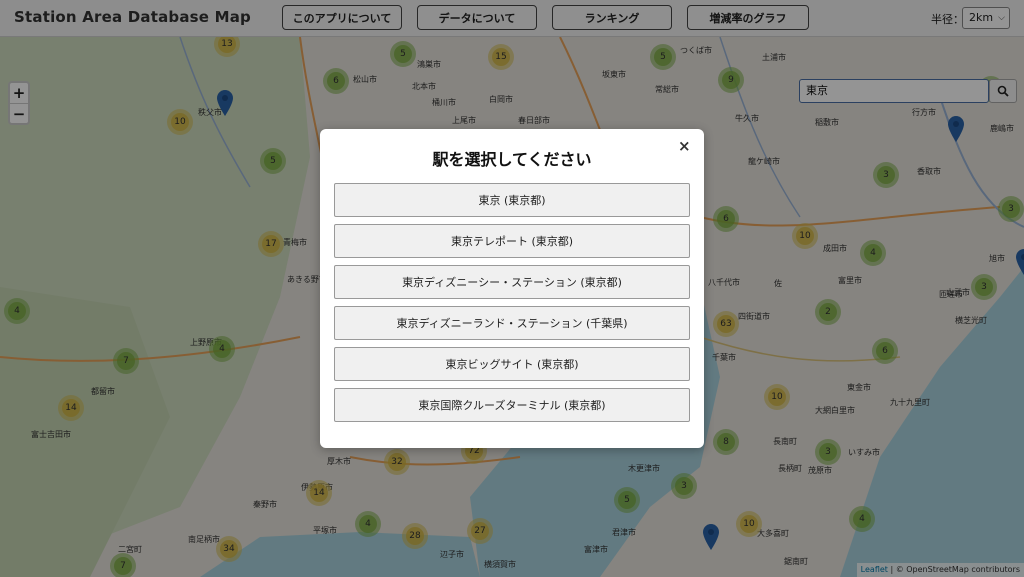 This screenshot has width=1024, height=577. I want to click on modal-title: 駅を選択してください, so click(512, 159).